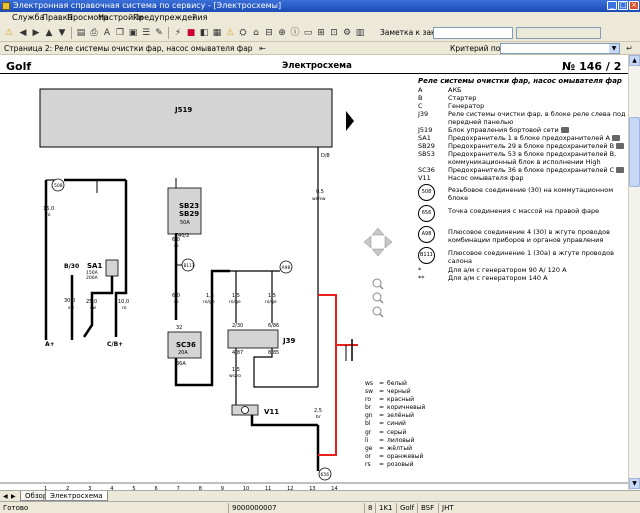 The width and height of the screenshot is (640, 513). I want to click on export-icon: ▥, so click(360, 33).